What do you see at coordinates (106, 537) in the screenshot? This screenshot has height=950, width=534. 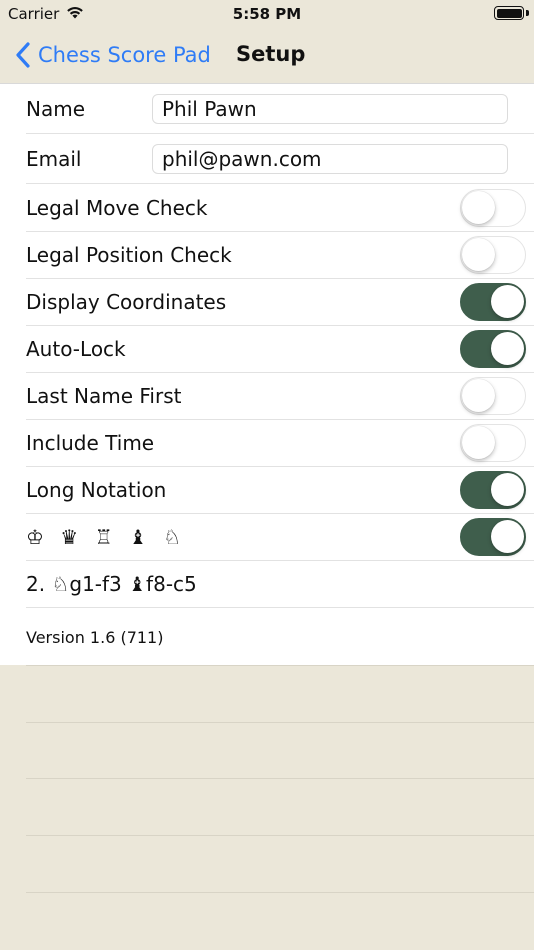 I see `chess-pieces-label: ♔ ♛ ♖ ♝ ♘` at bounding box center [106, 537].